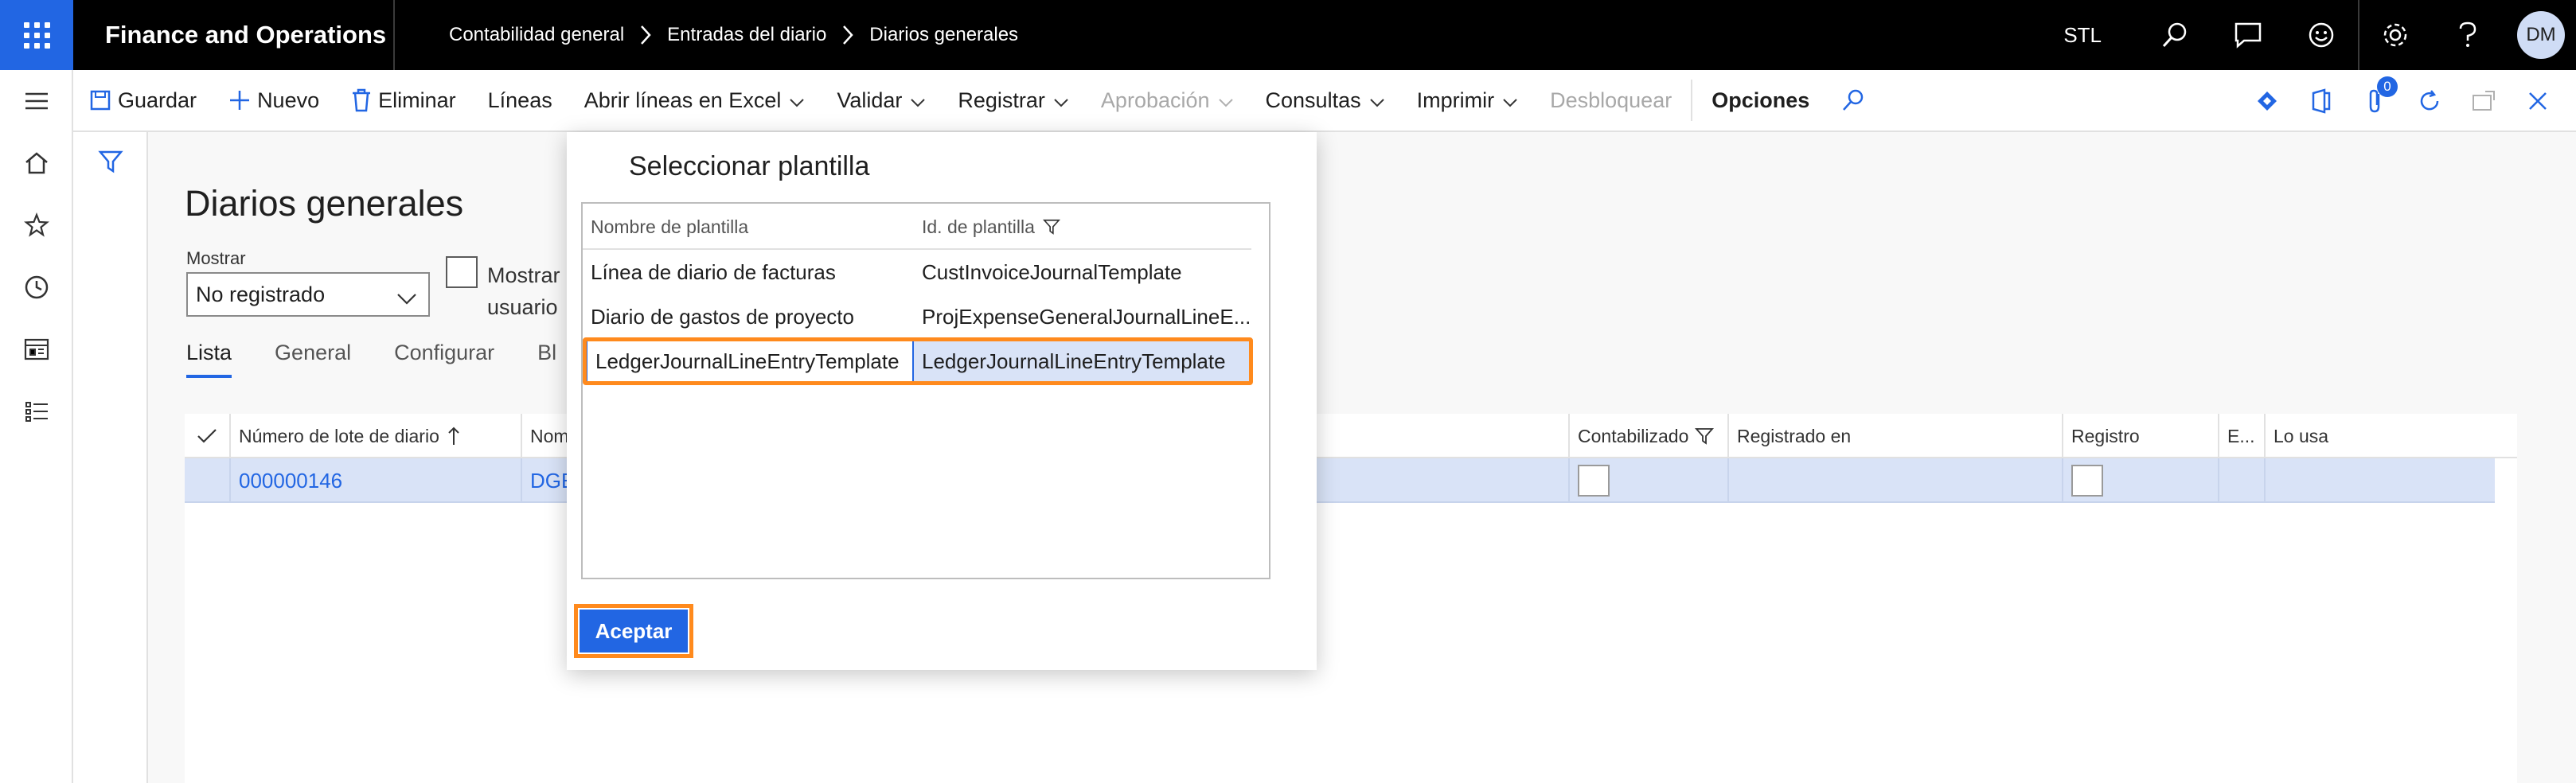  Describe the element at coordinates (2321, 101) in the screenshot. I see `office-button` at that location.